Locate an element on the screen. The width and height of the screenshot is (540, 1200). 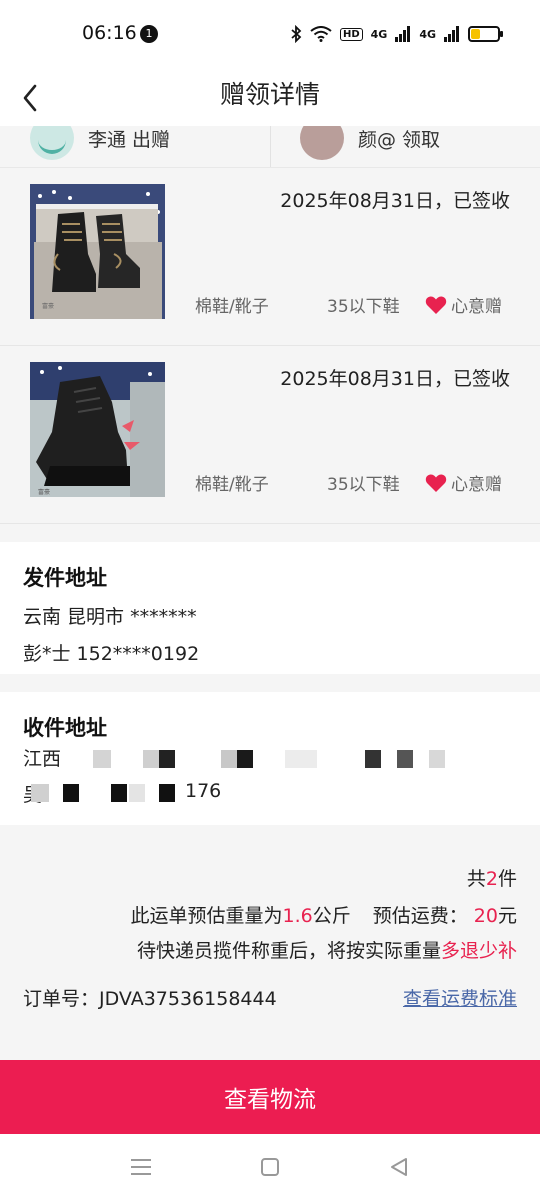
back-nav-icon is located at coordinates (399, 1167).